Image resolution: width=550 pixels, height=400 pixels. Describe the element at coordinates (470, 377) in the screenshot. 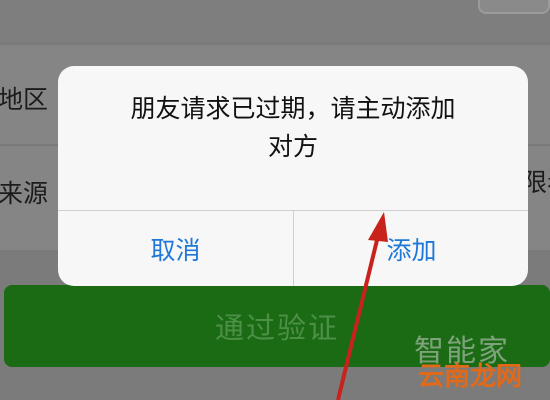

I see `watermark-logo-text: 云南龙网` at that location.